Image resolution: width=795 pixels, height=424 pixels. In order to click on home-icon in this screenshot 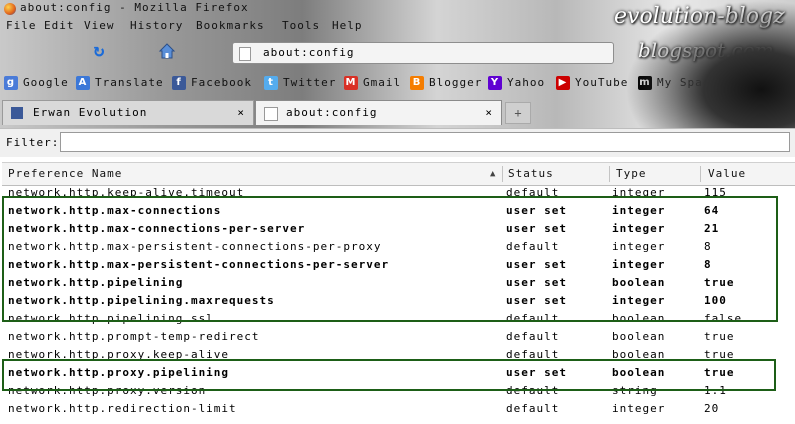, I will do `click(167, 51)`.